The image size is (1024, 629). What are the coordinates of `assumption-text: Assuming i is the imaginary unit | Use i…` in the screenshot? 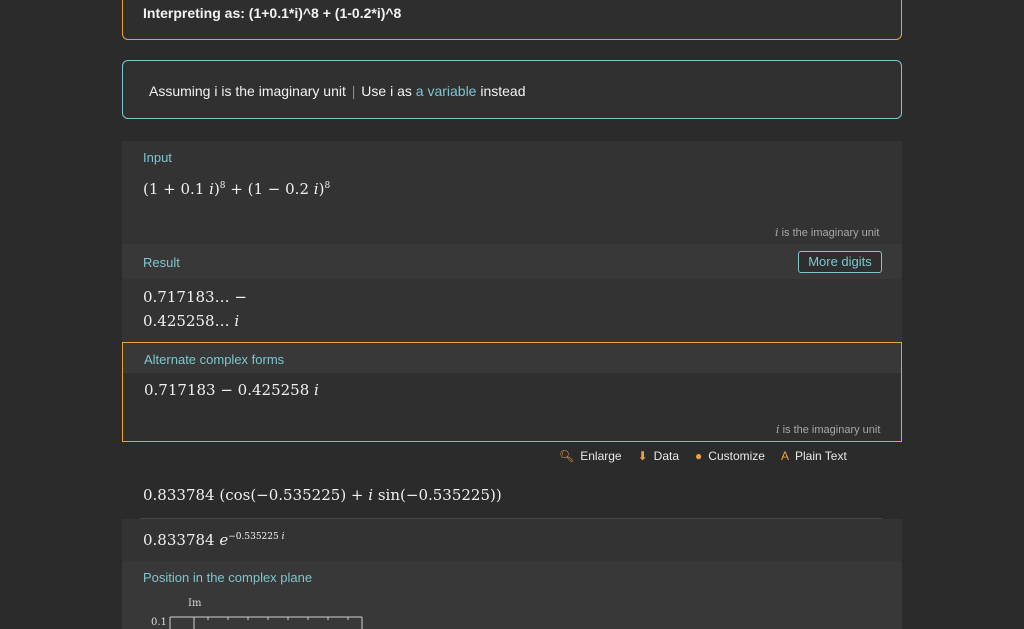 It's located at (337, 91).